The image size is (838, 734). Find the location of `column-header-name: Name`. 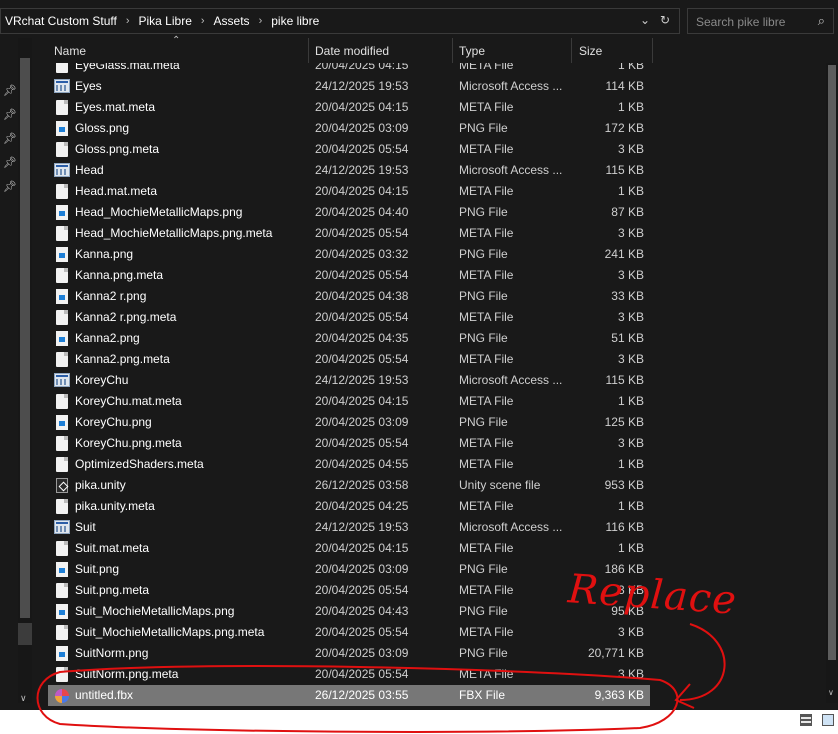

column-header-name: Name is located at coordinates (70, 51).